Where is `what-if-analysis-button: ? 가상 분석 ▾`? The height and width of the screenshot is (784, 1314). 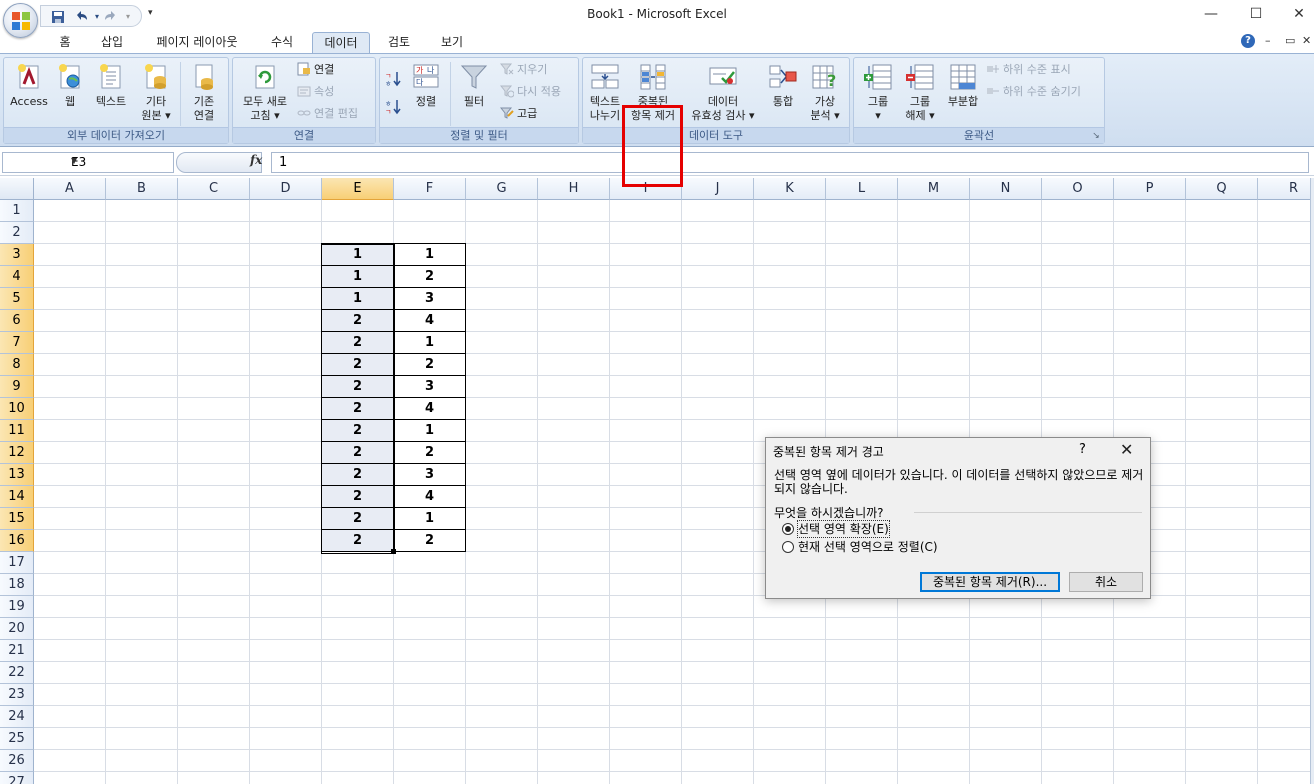 what-if-analysis-button: ? 가상 분석 ▾ is located at coordinates (825, 92).